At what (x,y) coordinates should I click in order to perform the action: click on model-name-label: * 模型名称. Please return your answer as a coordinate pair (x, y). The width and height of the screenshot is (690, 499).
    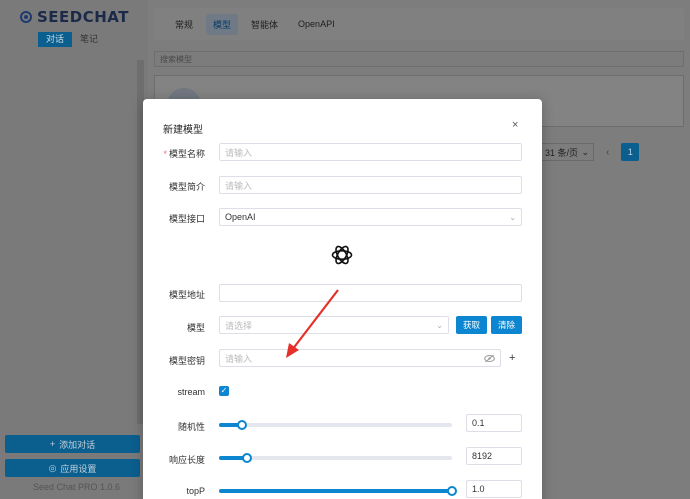
    Looking at the image, I should click on (172, 153).